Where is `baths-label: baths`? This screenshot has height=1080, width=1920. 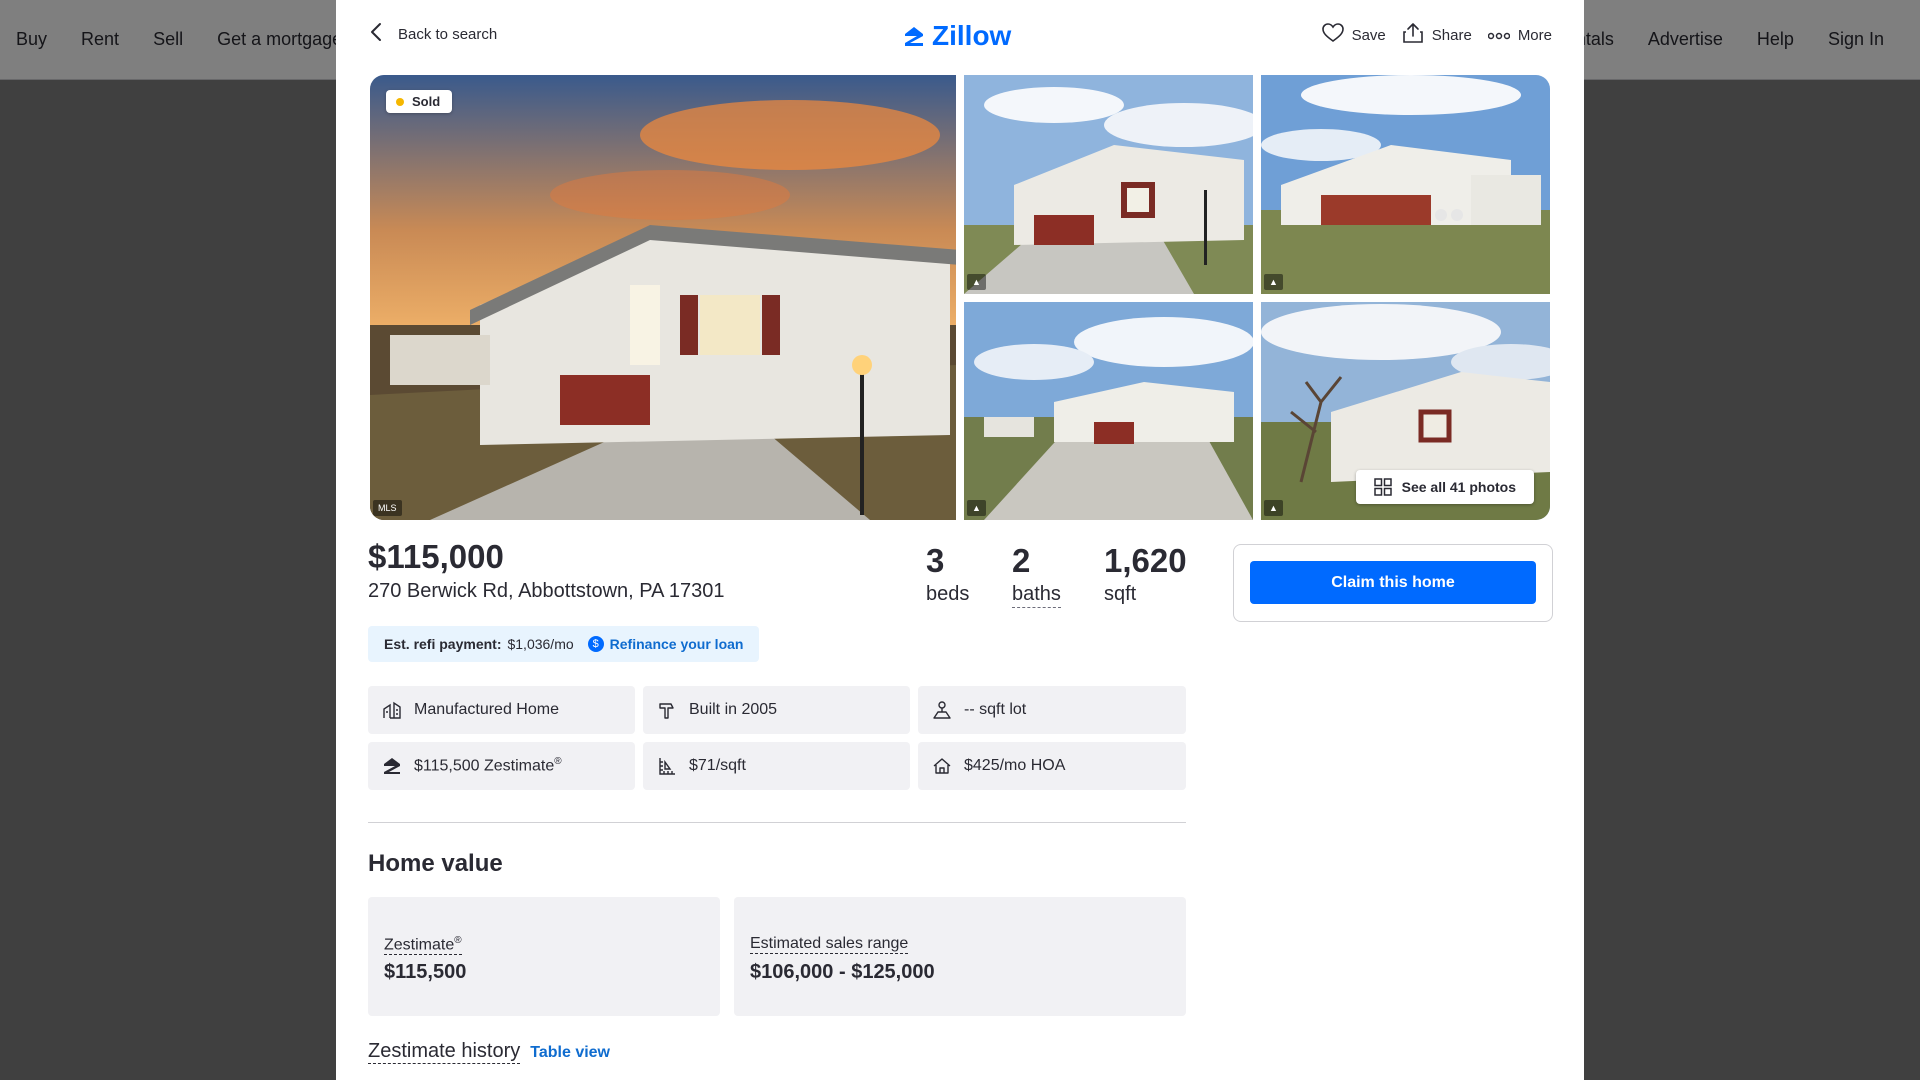 baths-label: baths is located at coordinates (1036, 594).